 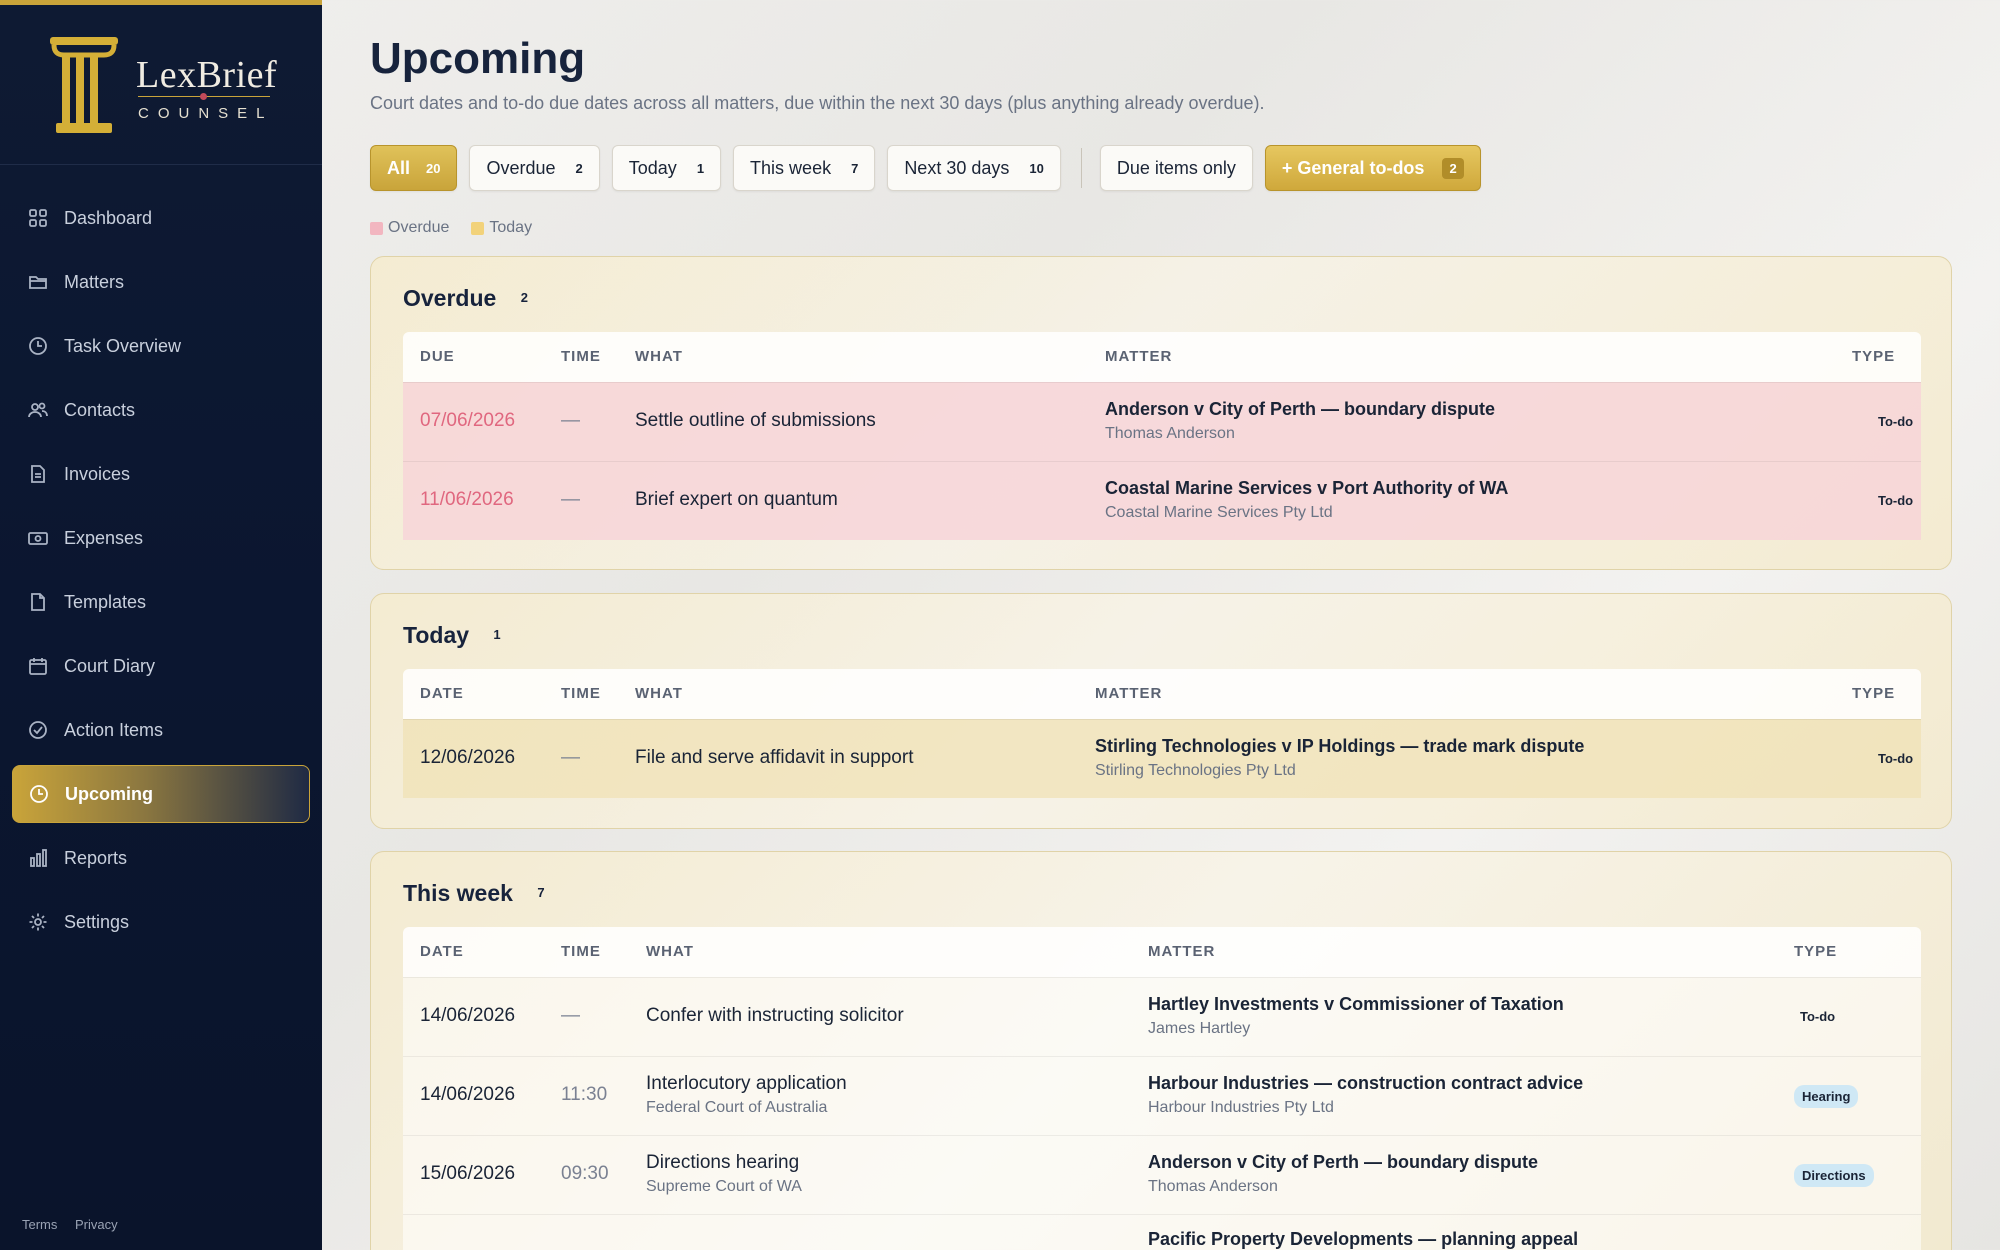 I want to click on brand-dot, so click(x=203, y=96).